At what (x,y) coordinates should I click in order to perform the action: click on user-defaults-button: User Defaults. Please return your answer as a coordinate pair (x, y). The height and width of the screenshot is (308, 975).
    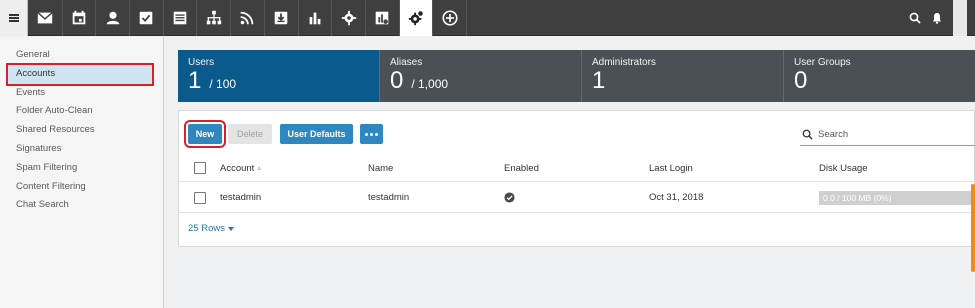
    Looking at the image, I should click on (316, 134).